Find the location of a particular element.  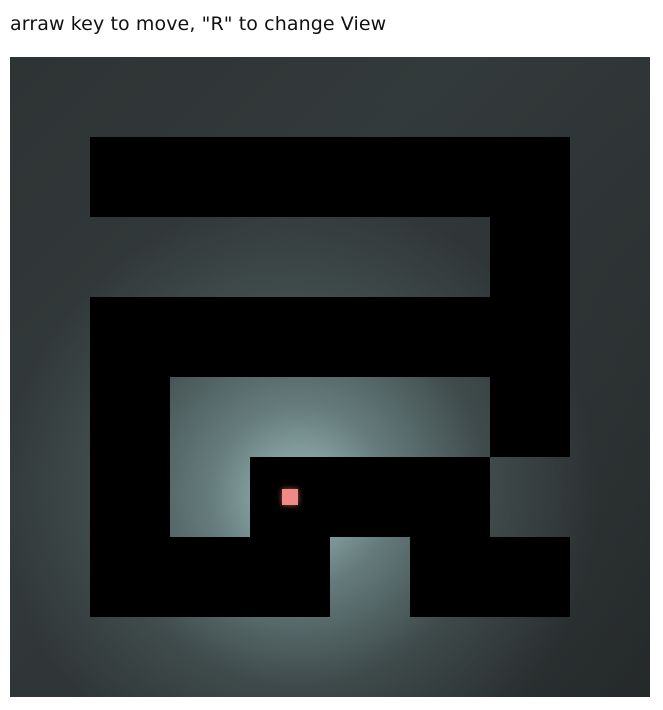

player-marker is located at coordinates (290, 497).